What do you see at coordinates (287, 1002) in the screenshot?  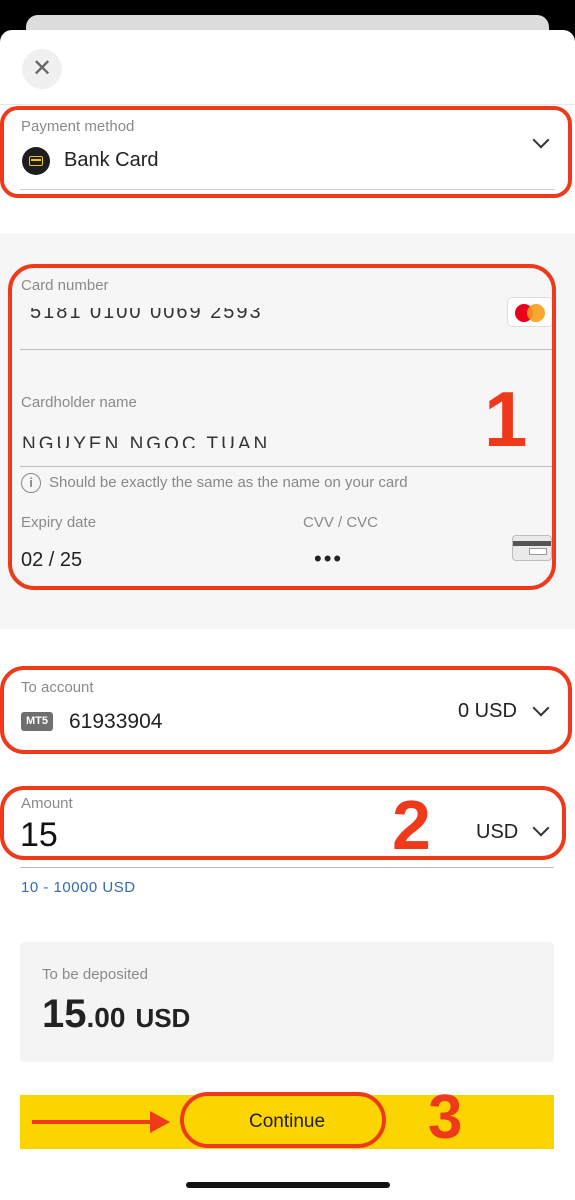 I see `deposit-summary: To be deposited 15.00 USD` at bounding box center [287, 1002].